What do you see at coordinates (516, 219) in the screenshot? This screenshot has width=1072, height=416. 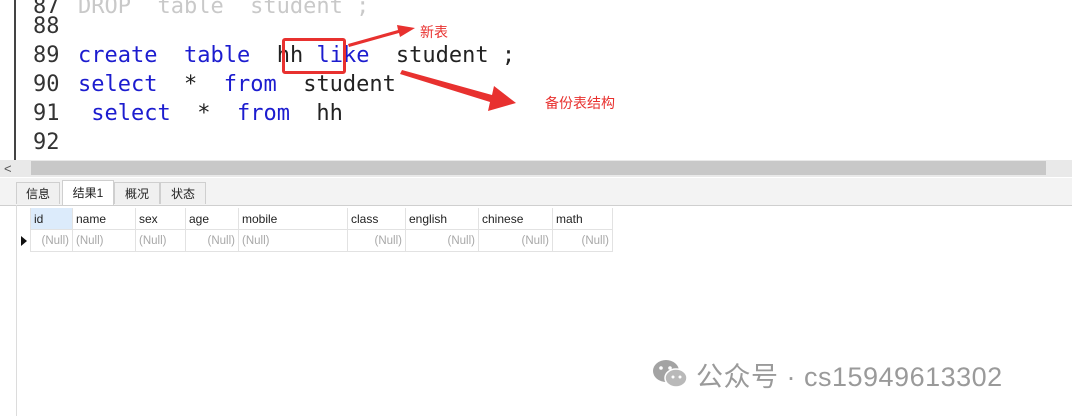 I see `column-header-chinese: chinese` at bounding box center [516, 219].